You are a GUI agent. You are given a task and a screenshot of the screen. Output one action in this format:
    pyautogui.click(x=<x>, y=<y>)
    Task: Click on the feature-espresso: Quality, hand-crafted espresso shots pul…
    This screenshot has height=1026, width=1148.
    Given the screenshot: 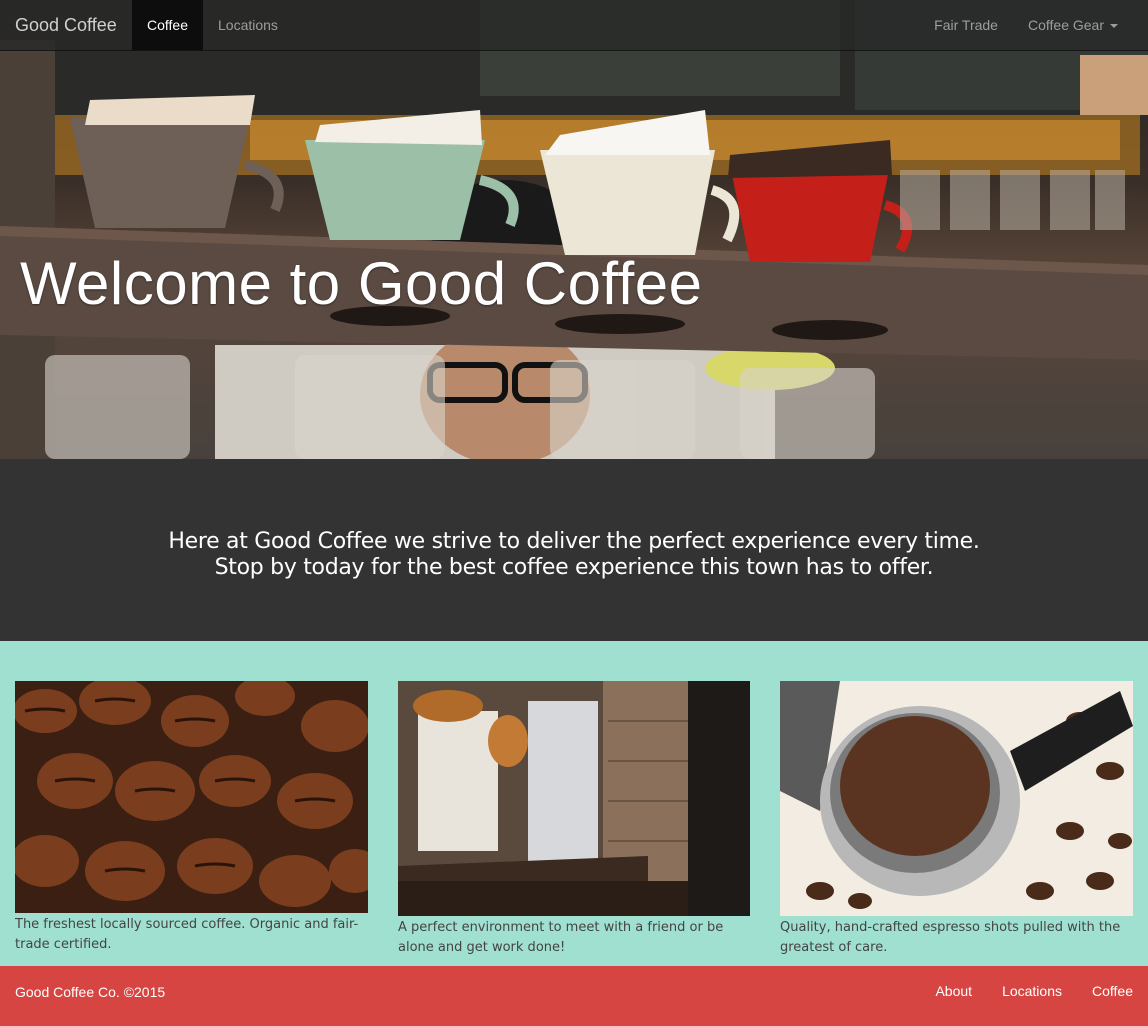 What is the action you would take?
    pyautogui.click(x=956, y=819)
    